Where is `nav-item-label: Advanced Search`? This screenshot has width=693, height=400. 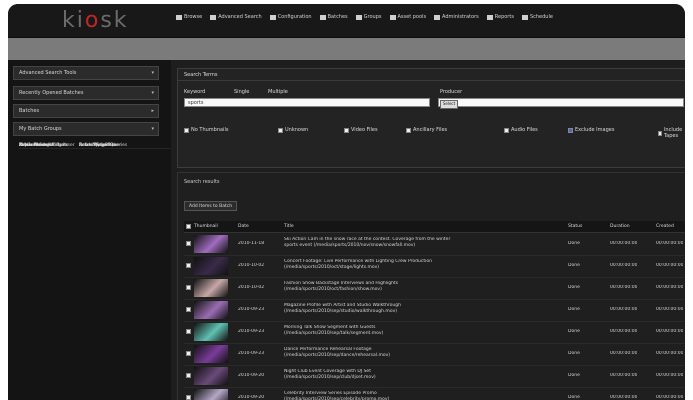
nav-item-label: Advanced Search is located at coordinates (240, 17).